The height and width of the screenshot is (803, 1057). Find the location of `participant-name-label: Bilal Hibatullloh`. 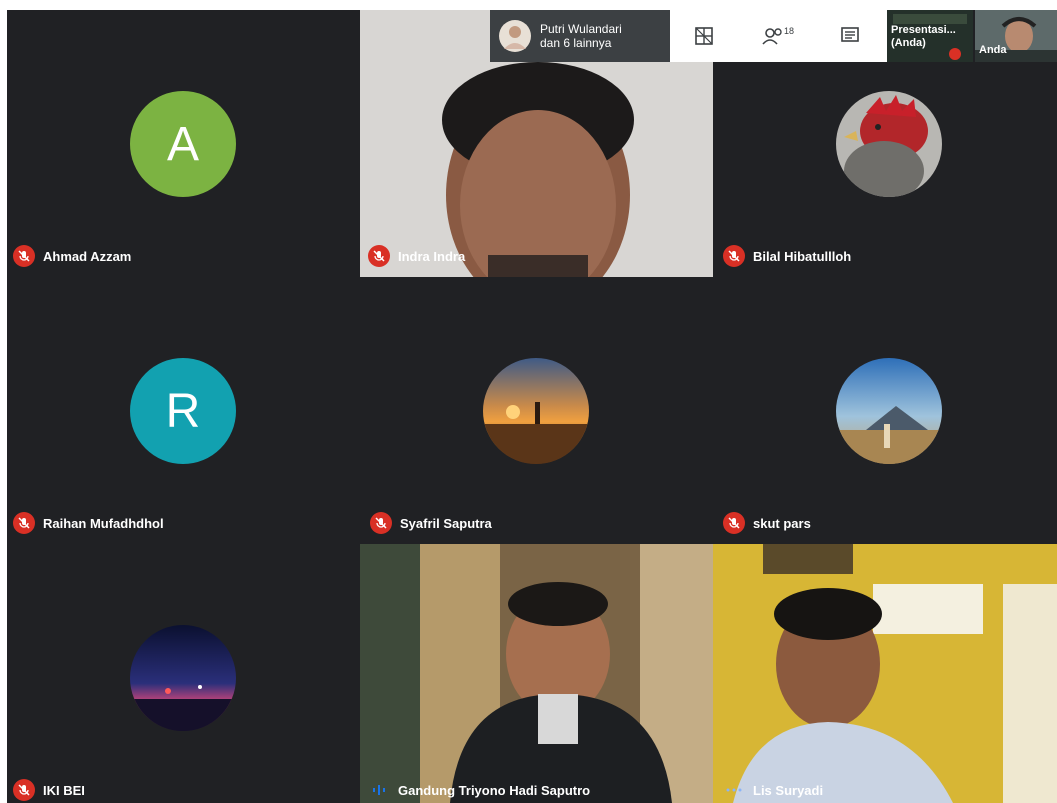

participant-name-label: Bilal Hibatullloh is located at coordinates (787, 256).